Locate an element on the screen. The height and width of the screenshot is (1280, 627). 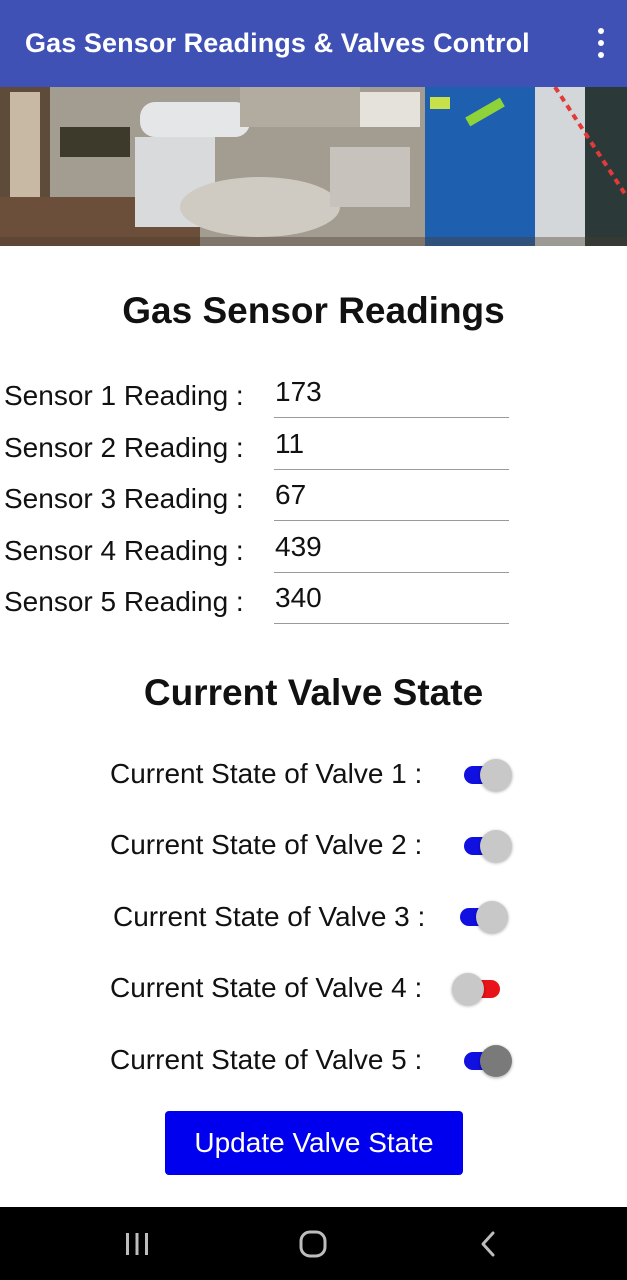
recents-icon is located at coordinates (137, 1243).